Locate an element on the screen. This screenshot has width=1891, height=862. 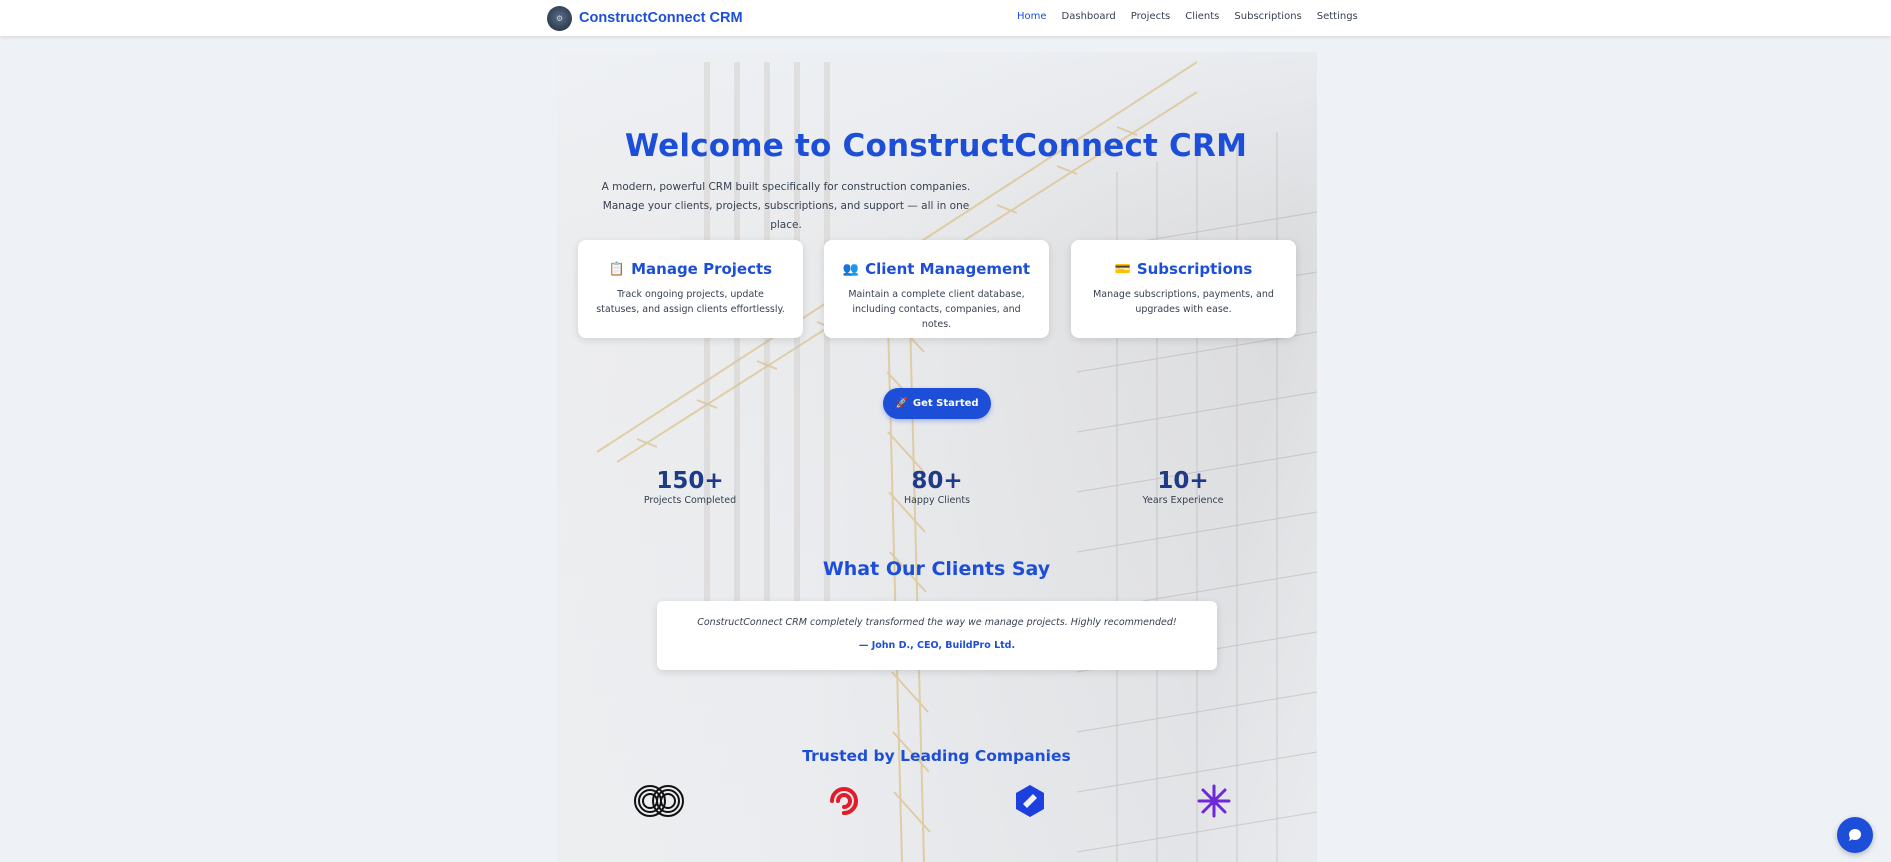
stat-projects: 150+ Projects Completed is located at coordinates (690, 487).